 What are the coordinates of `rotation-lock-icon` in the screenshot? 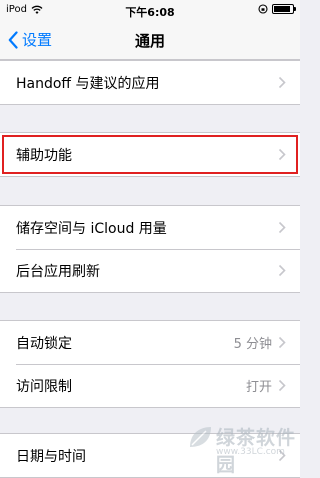 It's located at (263, 9).